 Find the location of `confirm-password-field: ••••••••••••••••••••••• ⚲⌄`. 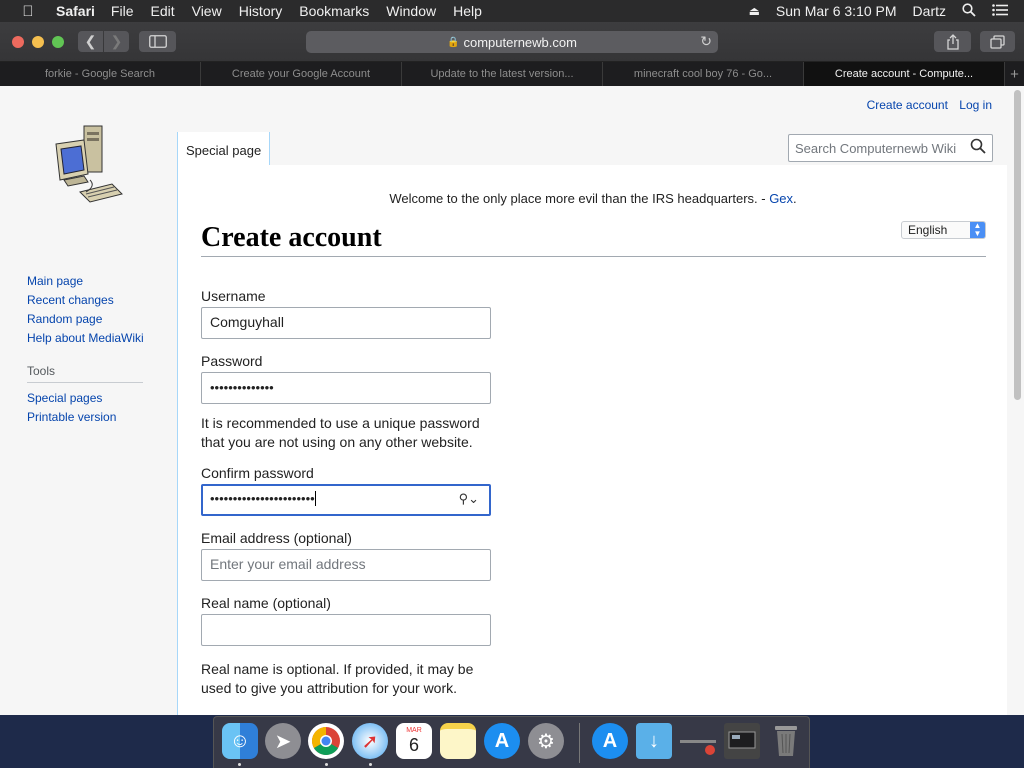

confirm-password-field: ••••••••••••••••••••••• ⚲⌄ is located at coordinates (346, 500).